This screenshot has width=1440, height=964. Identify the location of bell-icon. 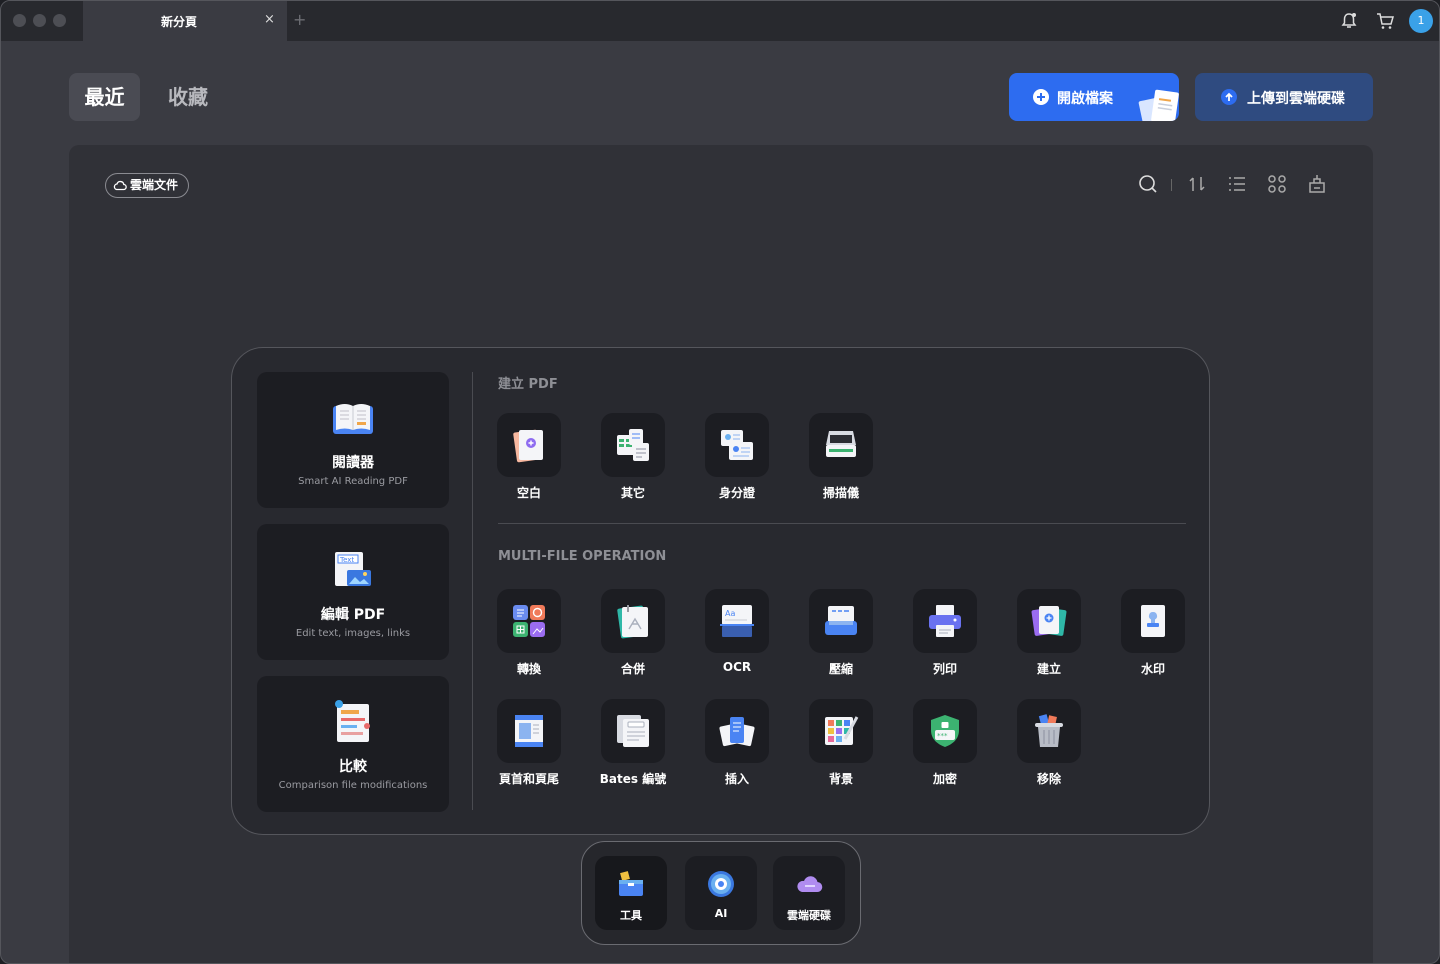
(1349, 21).